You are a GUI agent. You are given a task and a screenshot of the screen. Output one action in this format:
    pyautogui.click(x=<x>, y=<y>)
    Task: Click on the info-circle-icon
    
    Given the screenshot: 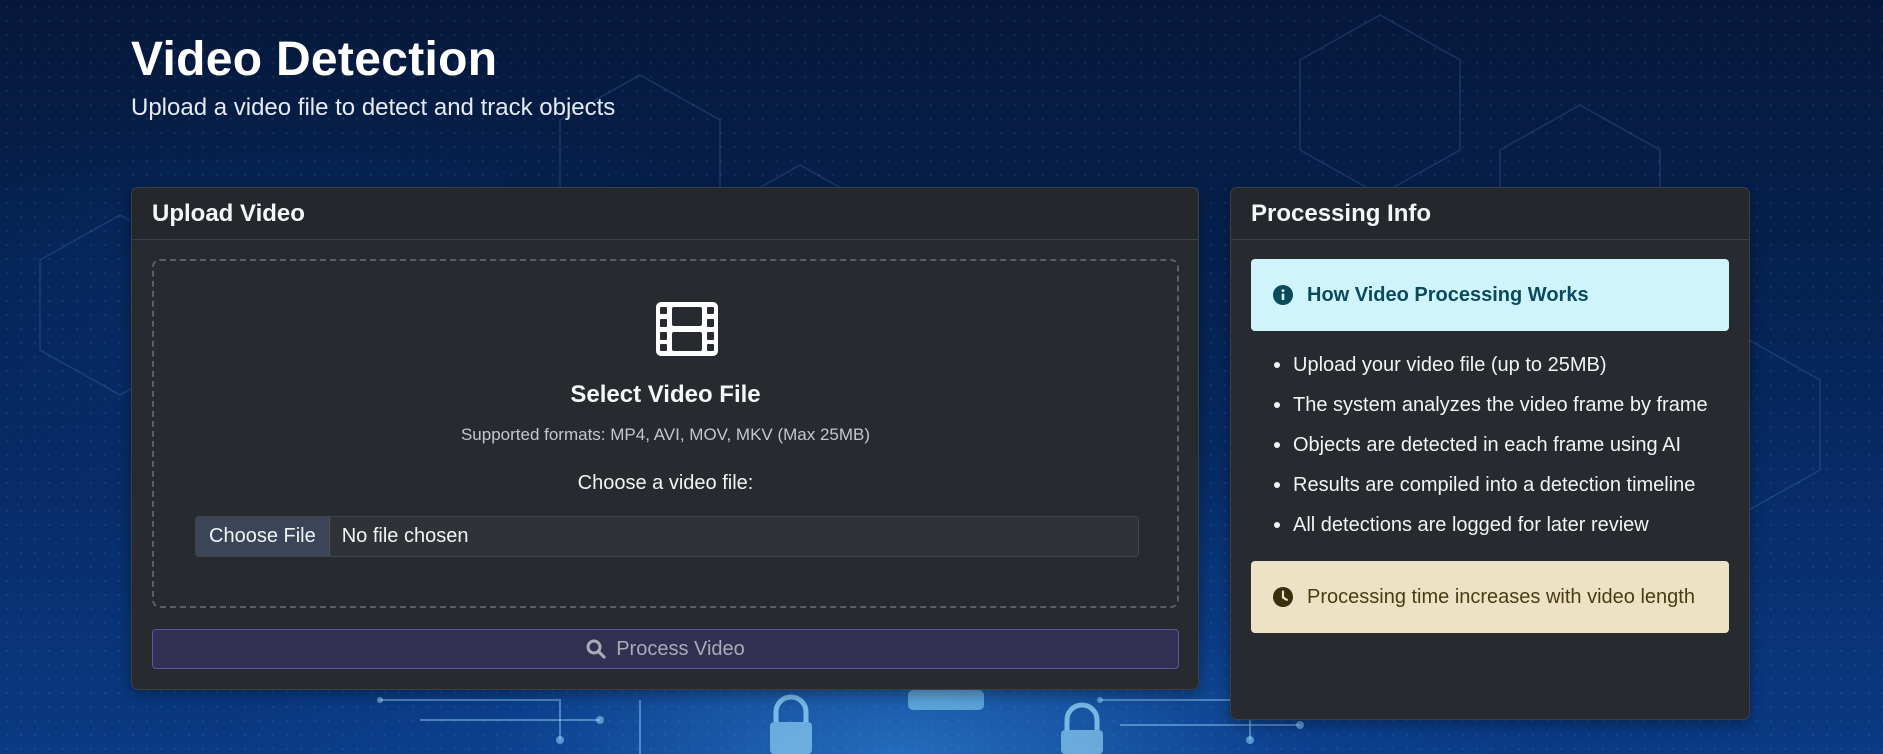 What is the action you would take?
    pyautogui.click(x=1283, y=295)
    